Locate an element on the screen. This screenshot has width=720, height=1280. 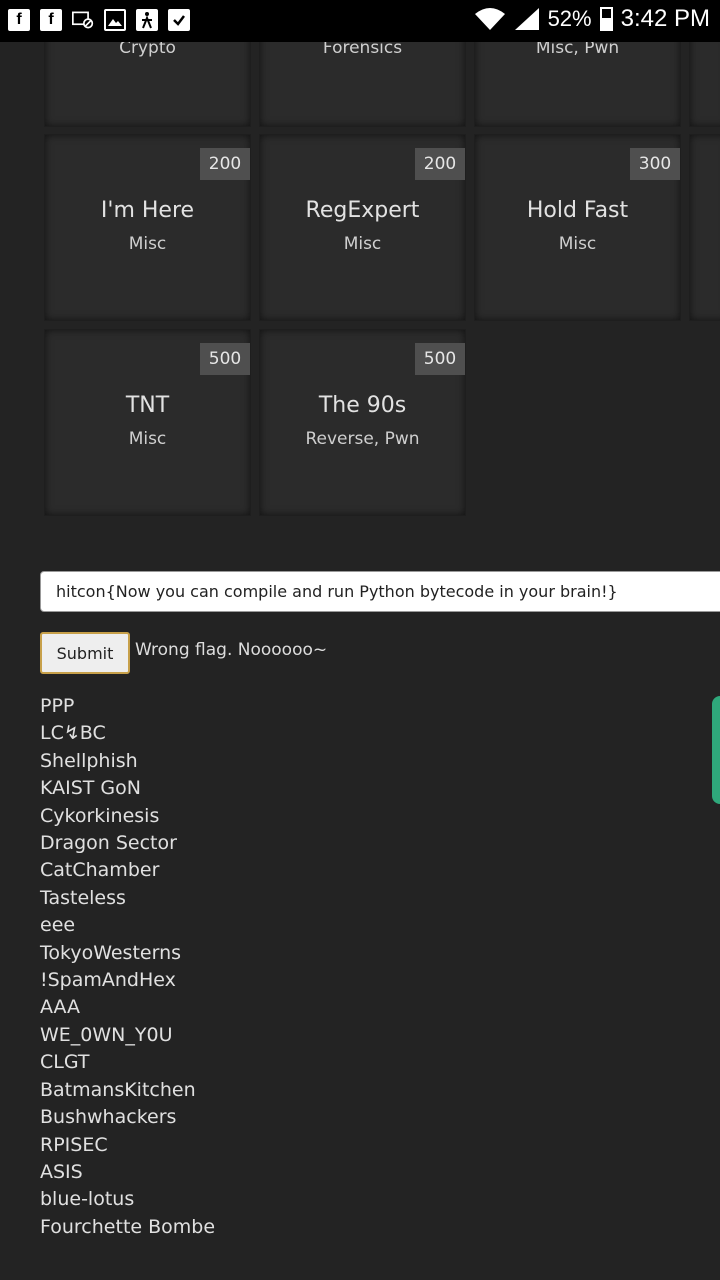
team-item: Cykorkinesis is located at coordinates (100, 815).